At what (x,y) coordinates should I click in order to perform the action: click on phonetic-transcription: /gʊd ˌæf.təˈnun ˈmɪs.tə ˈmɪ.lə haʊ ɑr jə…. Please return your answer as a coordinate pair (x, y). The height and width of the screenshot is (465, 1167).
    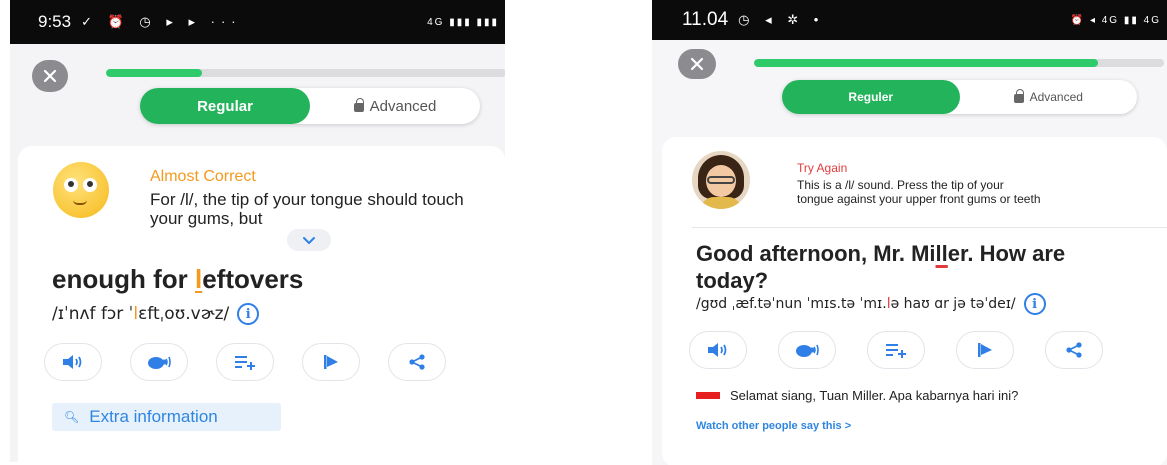
    Looking at the image, I should click on (871, 304).